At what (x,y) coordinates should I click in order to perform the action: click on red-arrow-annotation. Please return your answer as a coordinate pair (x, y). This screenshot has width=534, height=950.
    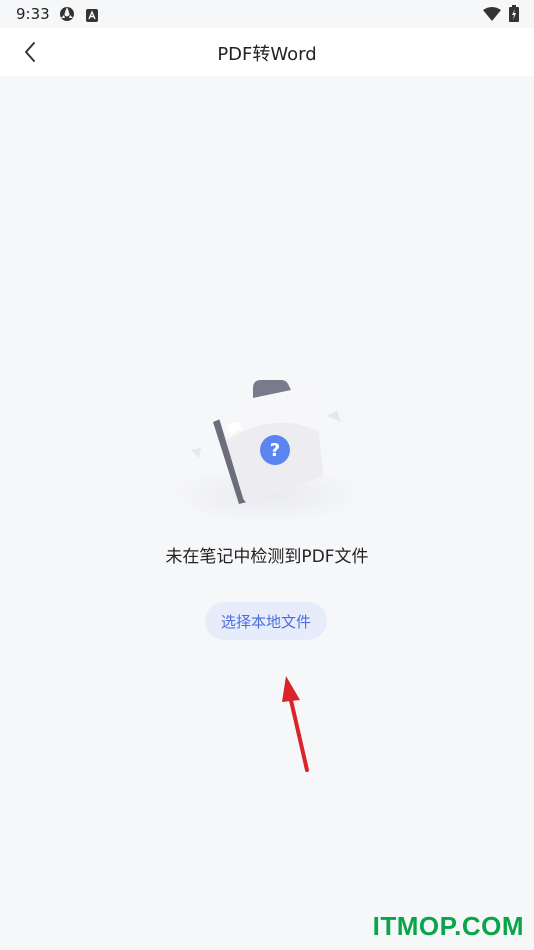
    Looking at the image, I should click on (296, 726).